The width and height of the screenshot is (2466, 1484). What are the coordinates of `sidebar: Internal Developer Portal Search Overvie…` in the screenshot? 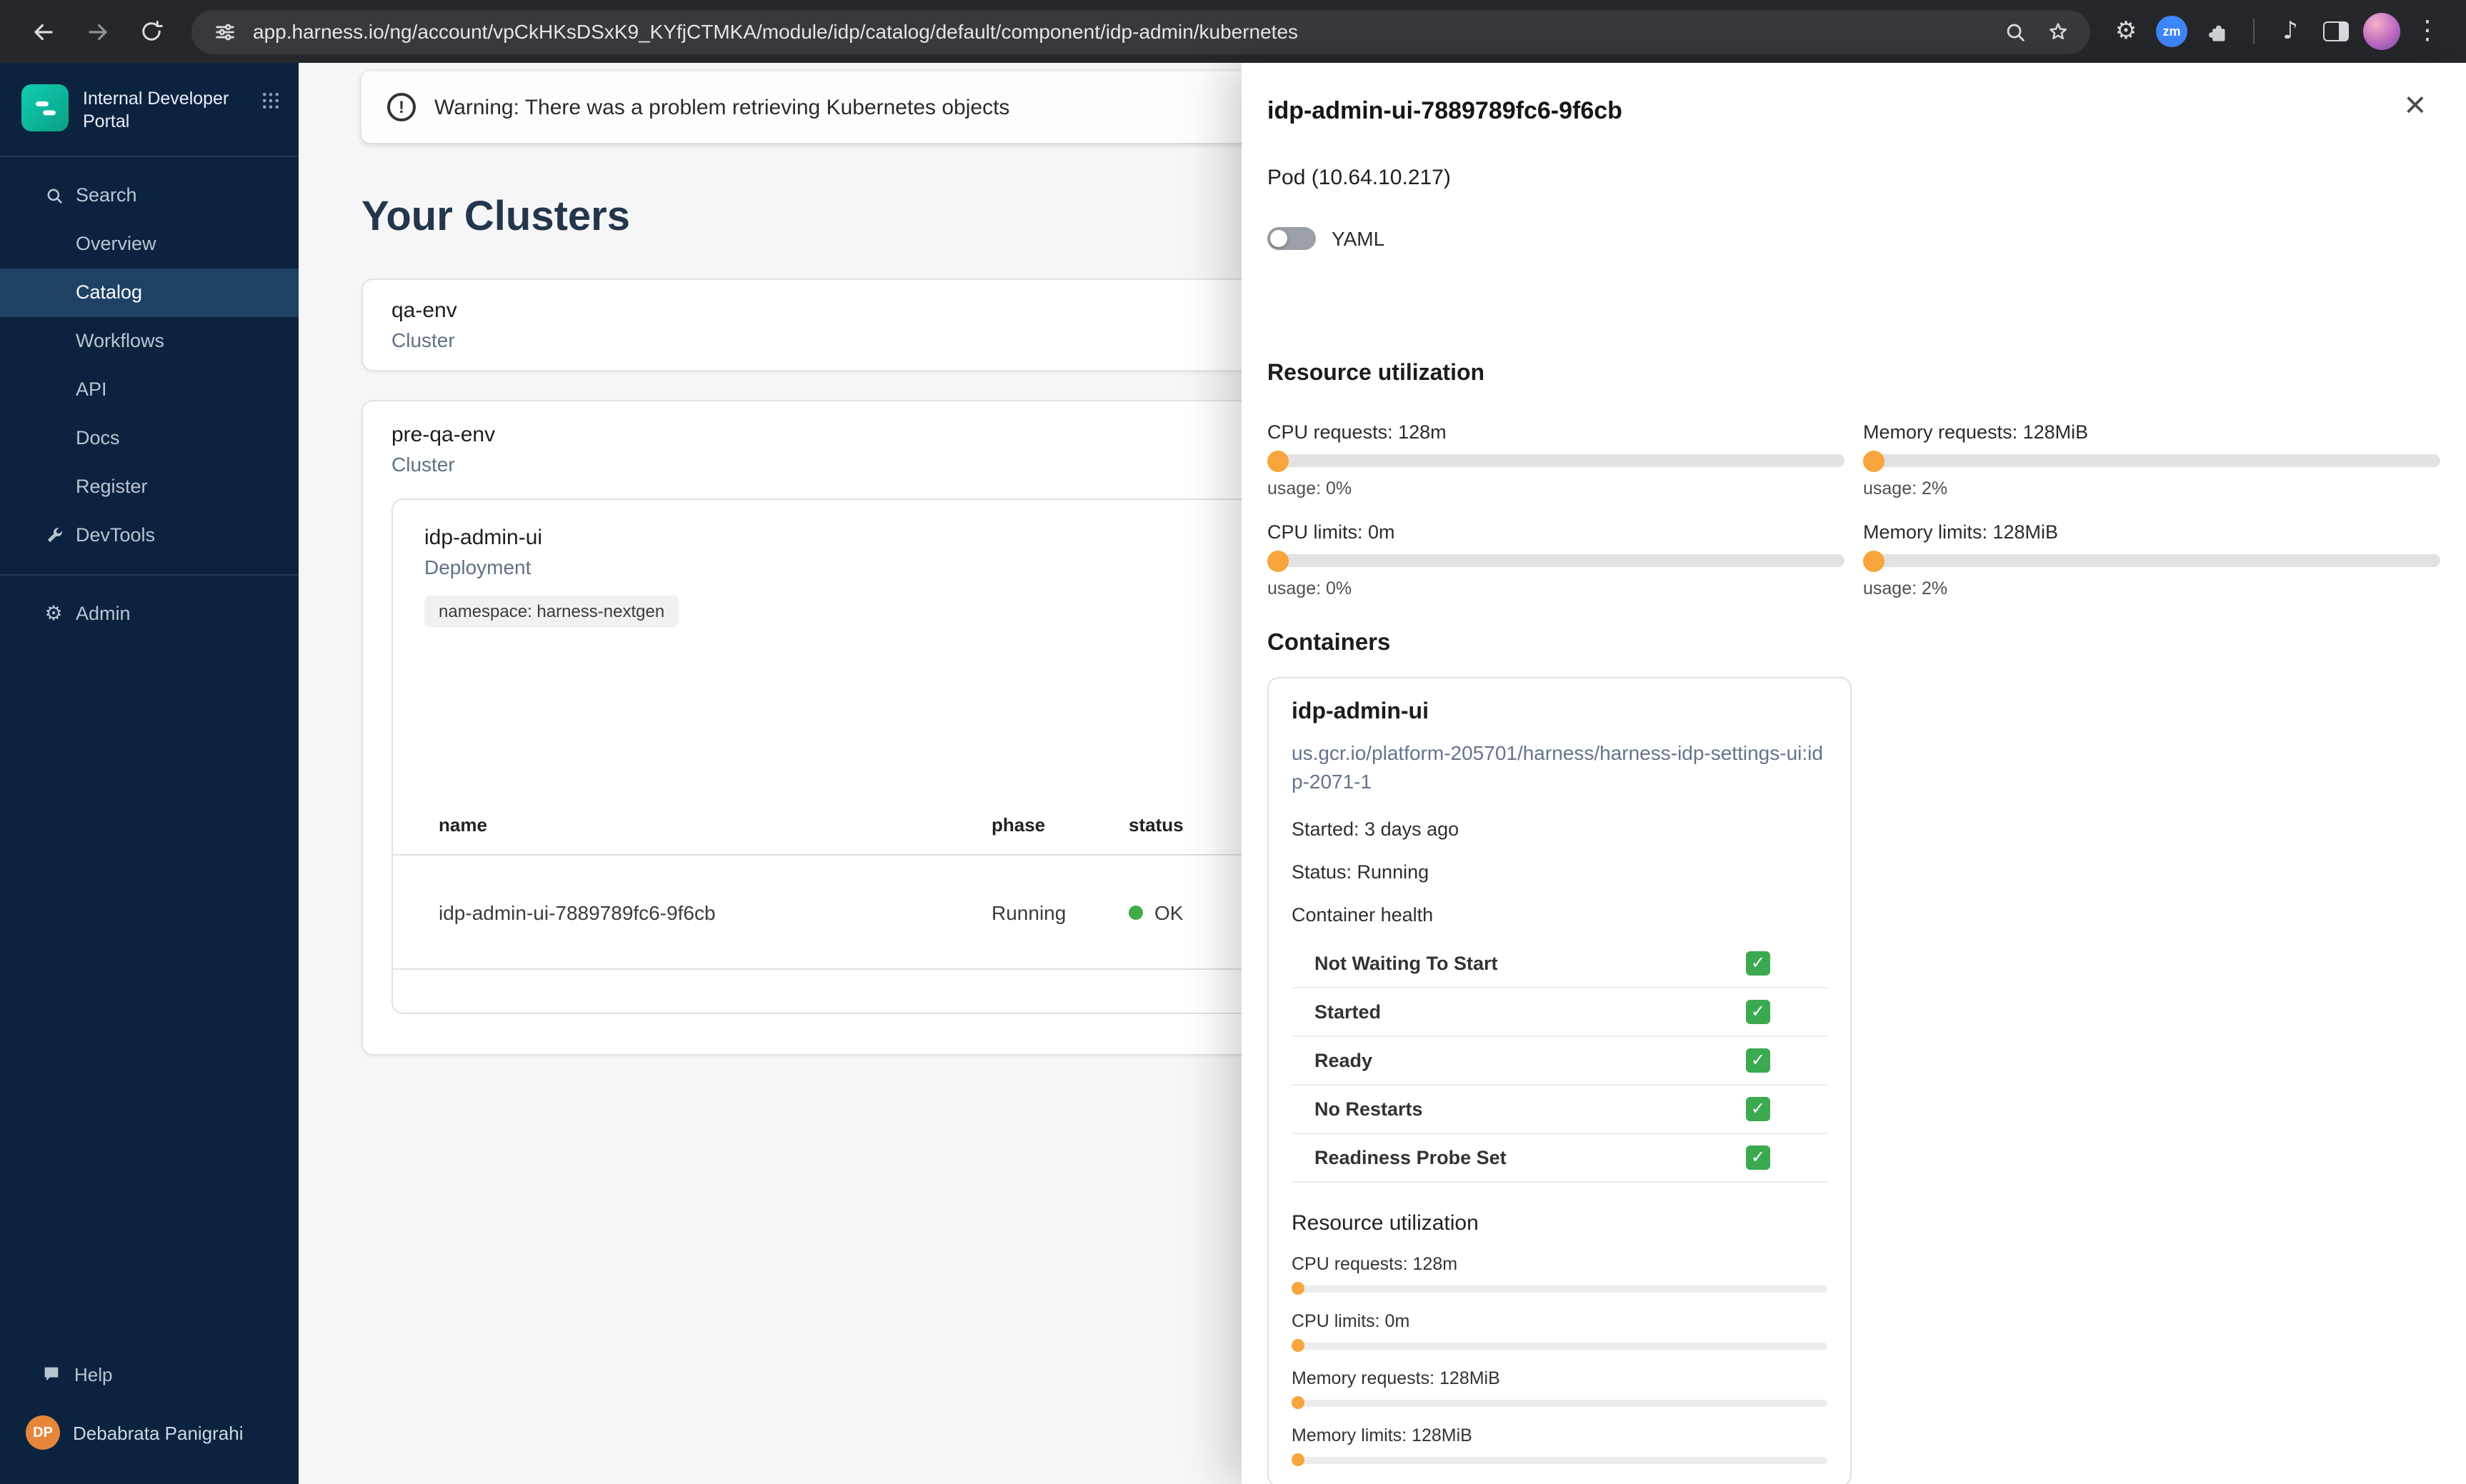 It's located at (149, 774).